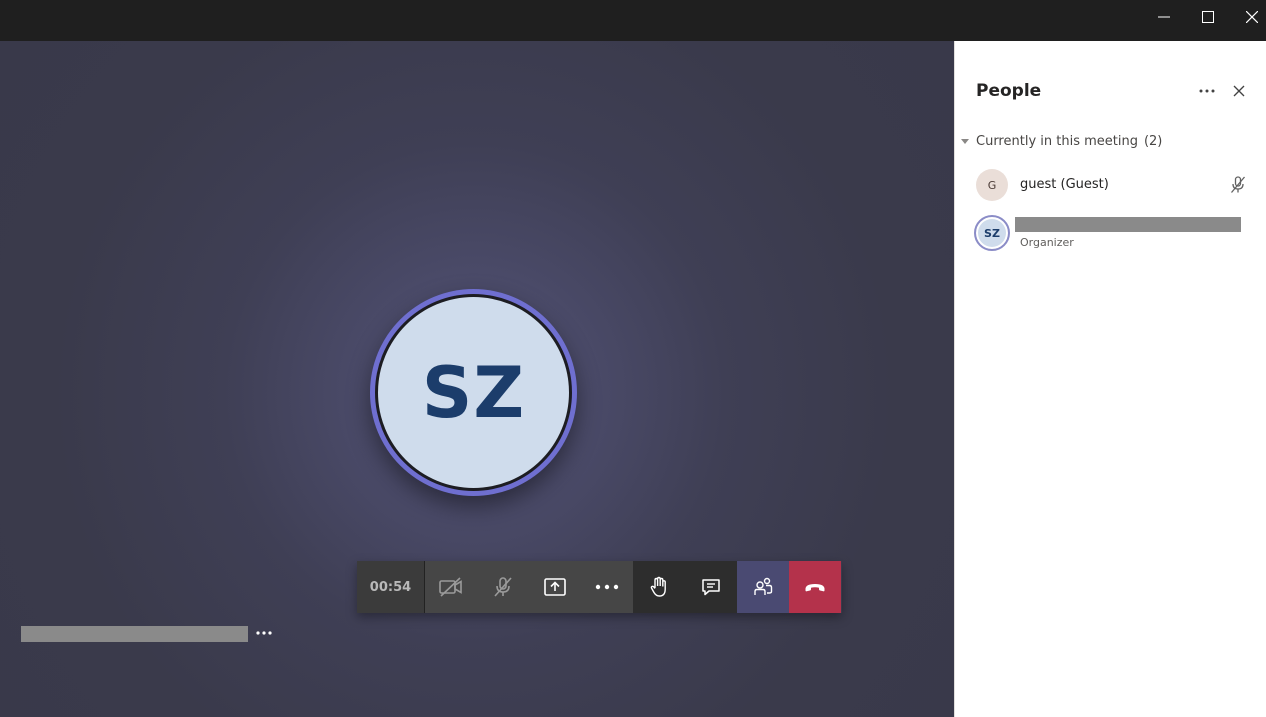  I want to click on chat-button, so click(711, 587).